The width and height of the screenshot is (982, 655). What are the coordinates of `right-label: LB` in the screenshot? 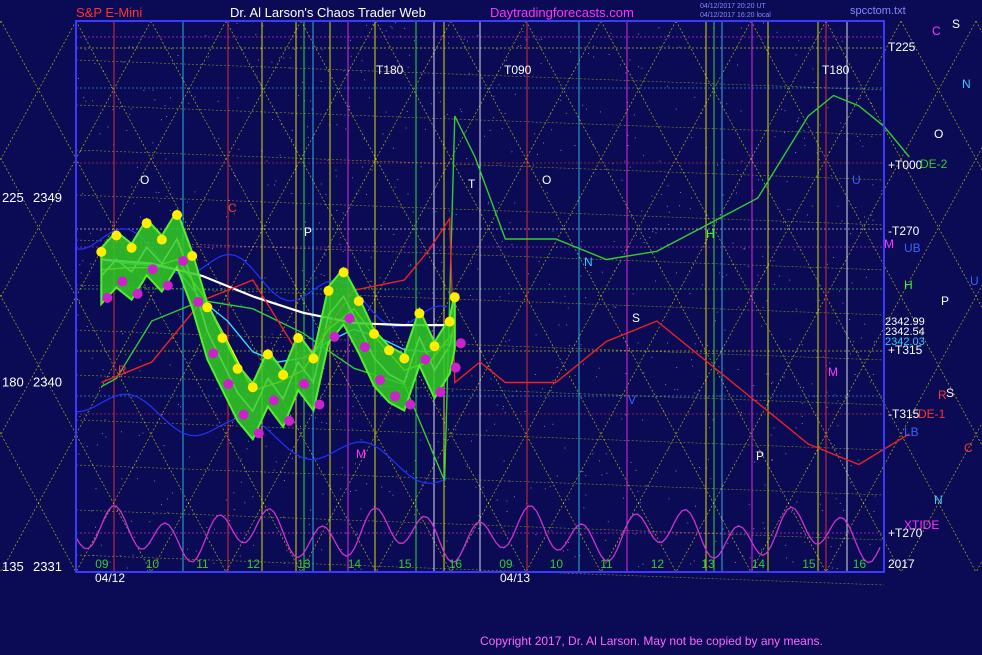 It's located at (911, 432).